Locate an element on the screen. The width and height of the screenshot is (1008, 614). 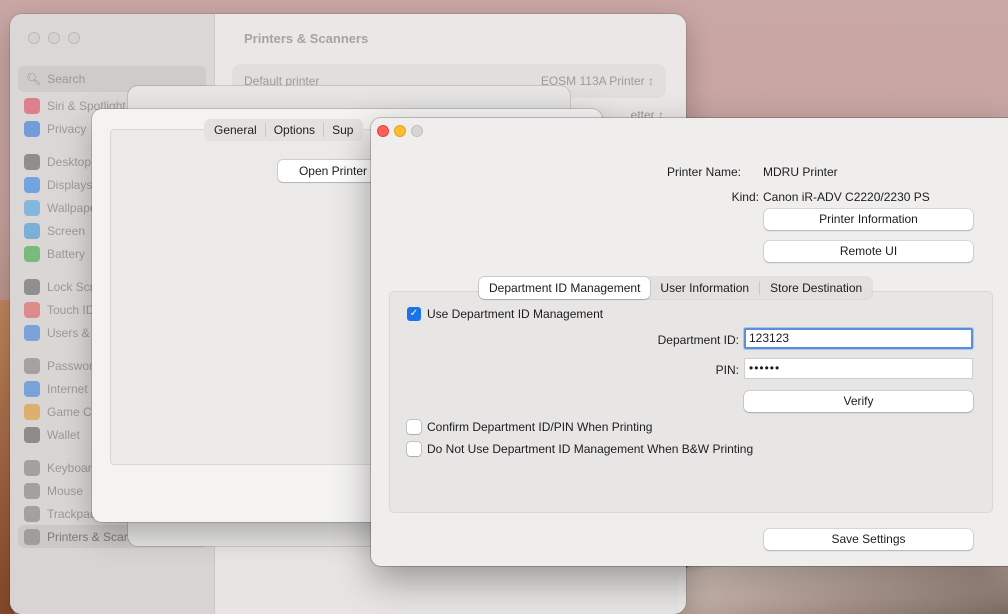
sidebar-item-label: Wallet is located at coordinates (63, 434).